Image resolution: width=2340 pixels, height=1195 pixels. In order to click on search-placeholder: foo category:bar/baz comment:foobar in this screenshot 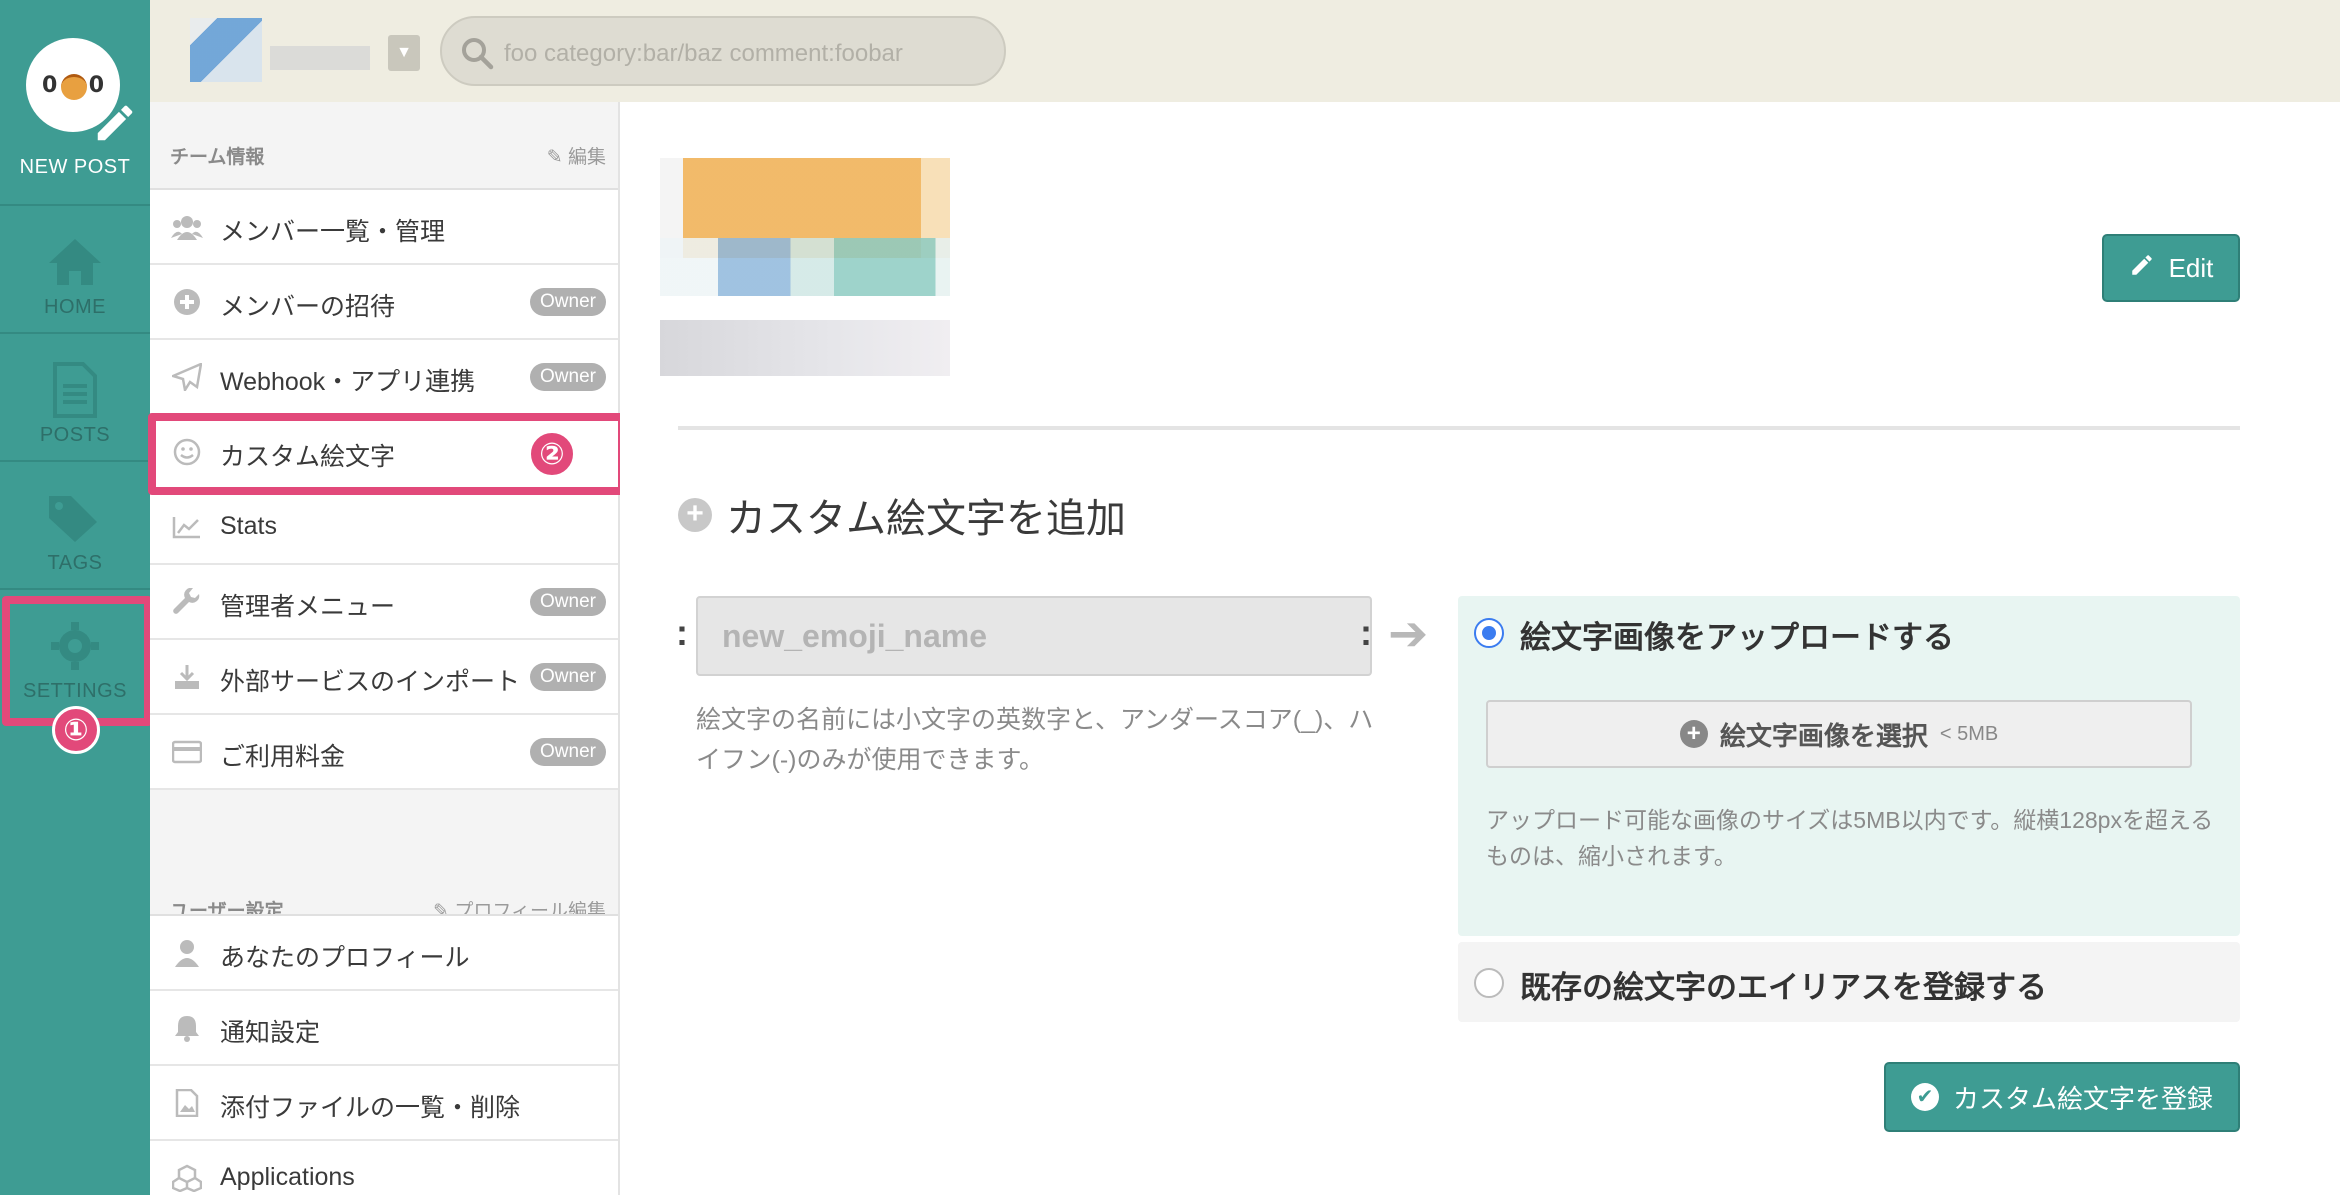, I will do `click(703, 53)`.